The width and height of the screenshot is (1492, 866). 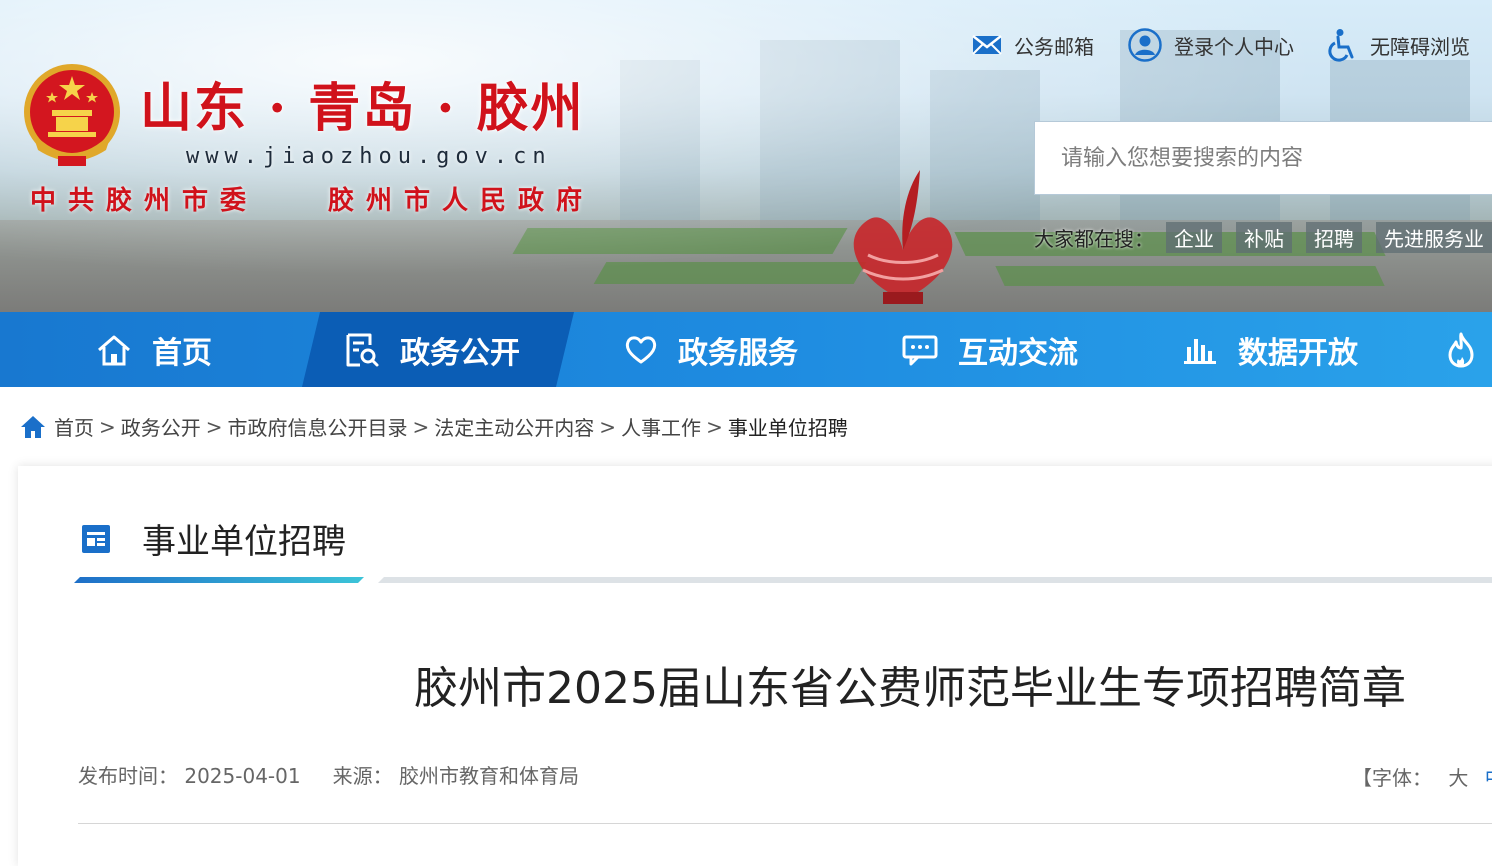 I want to click on red-sculpture-icon, so click(x=903, y=237).